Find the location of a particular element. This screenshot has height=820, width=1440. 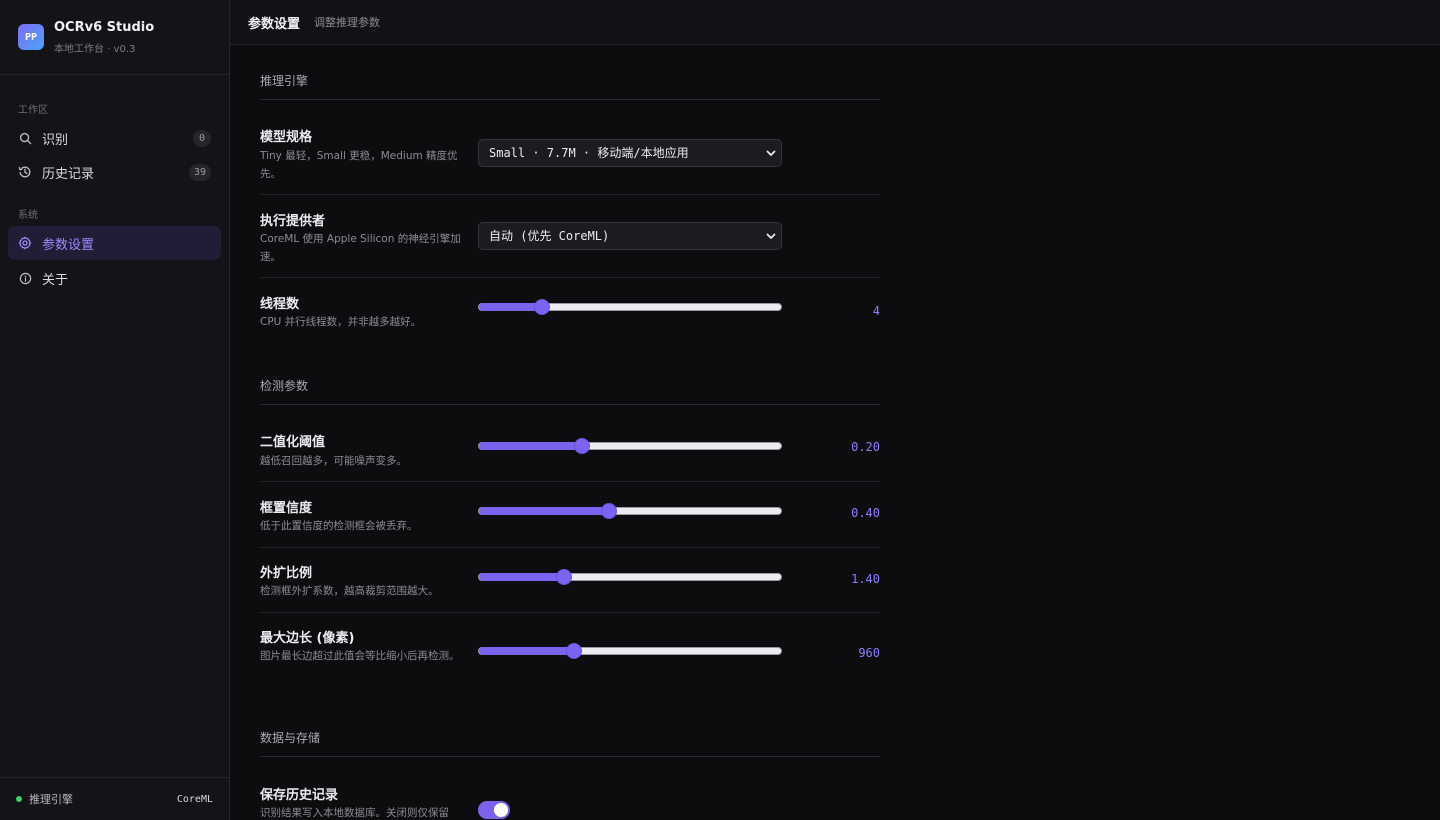

save-history-toggle is located at coordinates (494, 810).